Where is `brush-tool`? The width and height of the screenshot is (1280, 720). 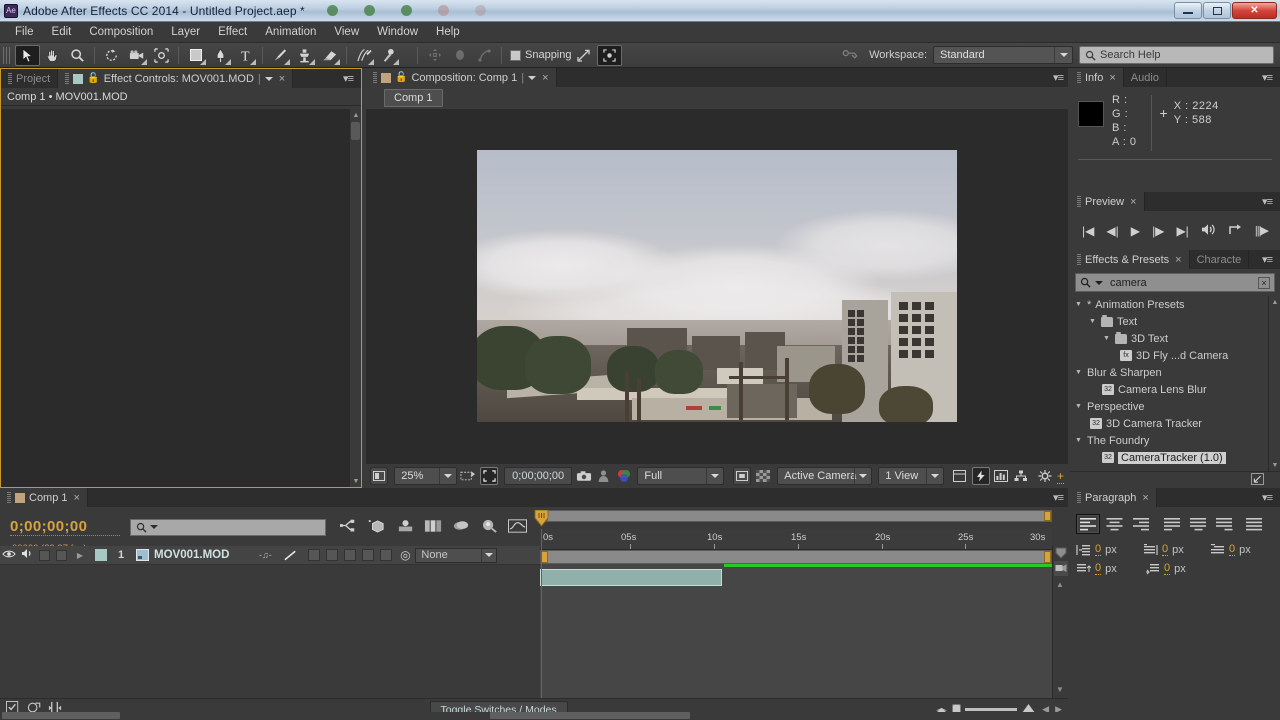 brush-tool is located at coordinates (279, 55).